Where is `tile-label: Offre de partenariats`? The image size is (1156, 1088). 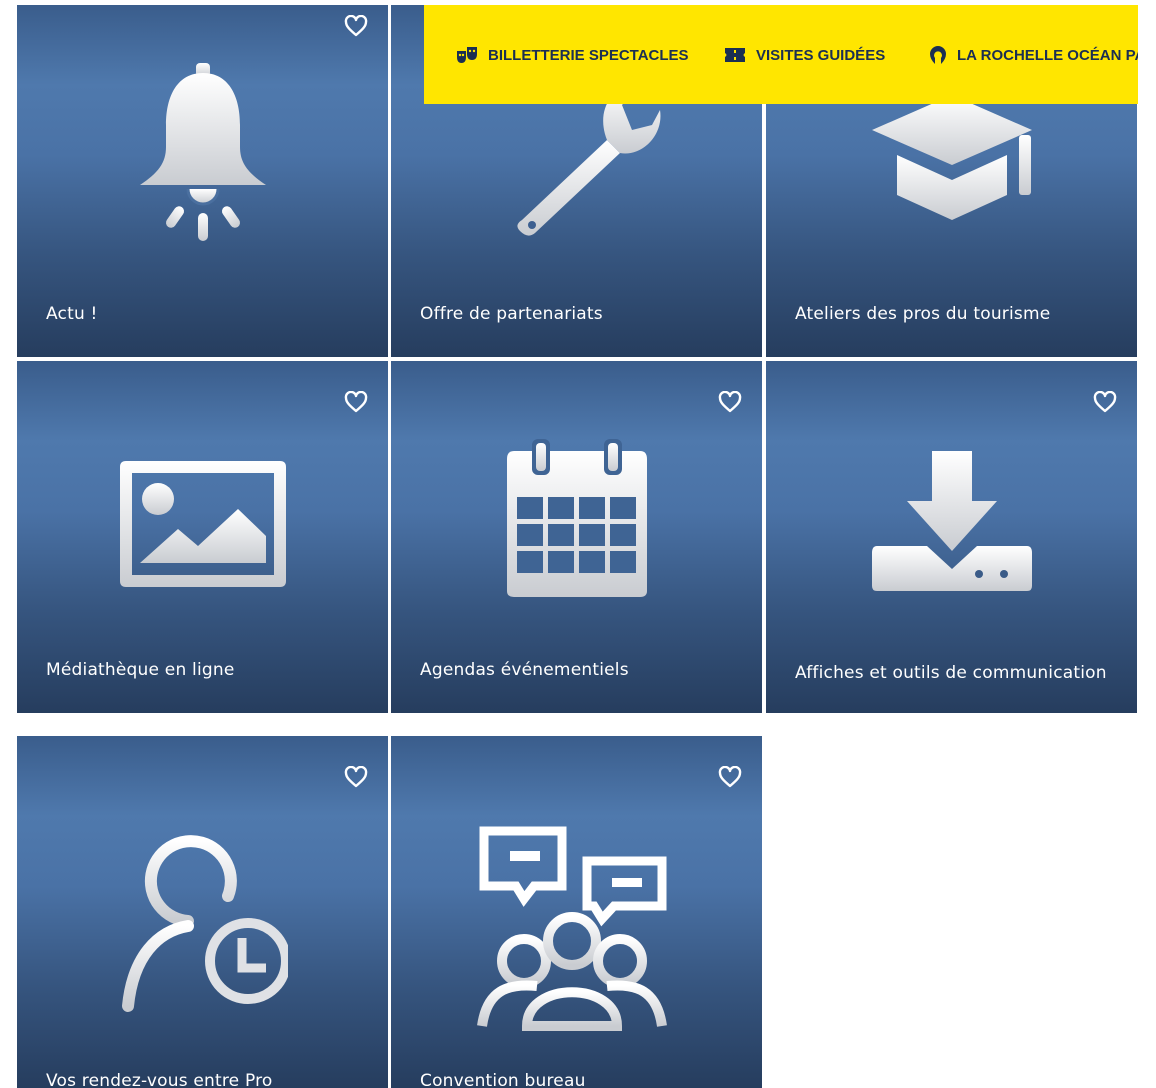
tile-label: Offre de partenariats is located at coordinates (511, 314).